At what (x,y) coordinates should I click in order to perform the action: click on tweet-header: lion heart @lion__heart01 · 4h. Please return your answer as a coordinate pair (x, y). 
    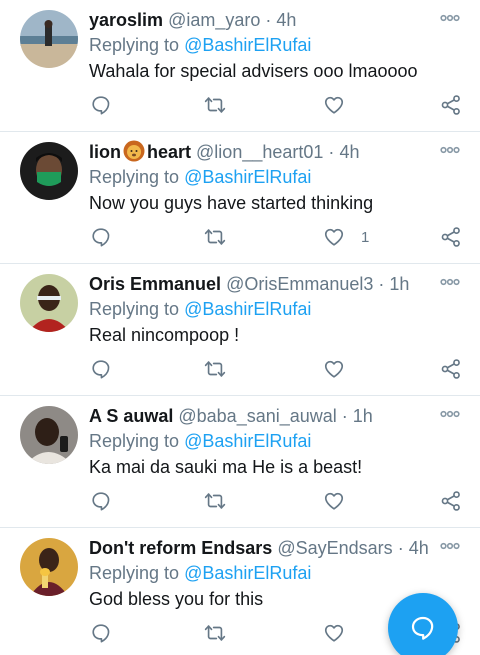
    Looking at the image, I should click on (259, 152).